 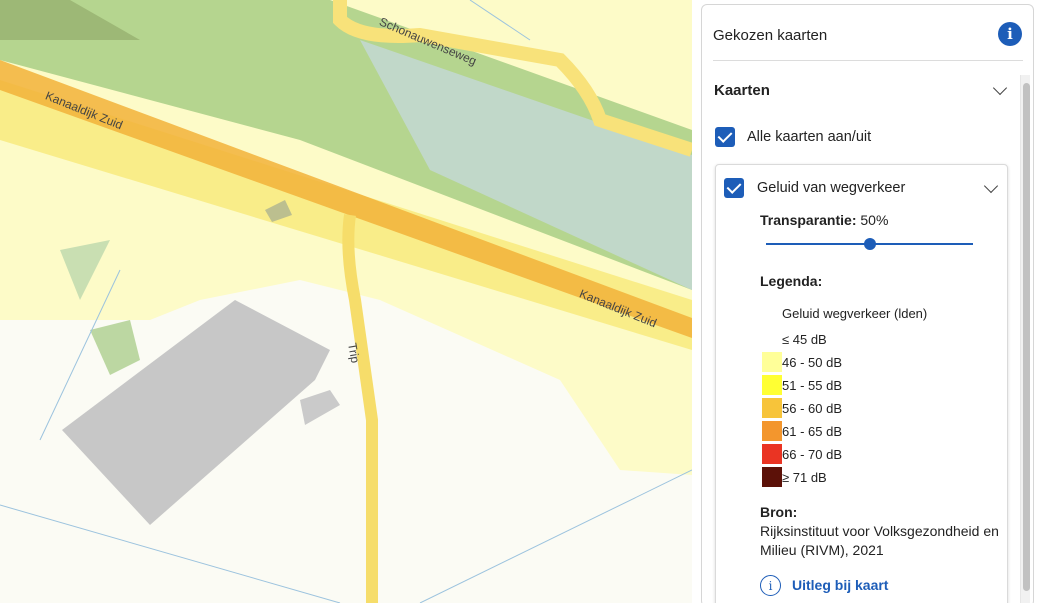 I want to click on transparency-label: Transparantie: 50%, so click(x=824, y=220).